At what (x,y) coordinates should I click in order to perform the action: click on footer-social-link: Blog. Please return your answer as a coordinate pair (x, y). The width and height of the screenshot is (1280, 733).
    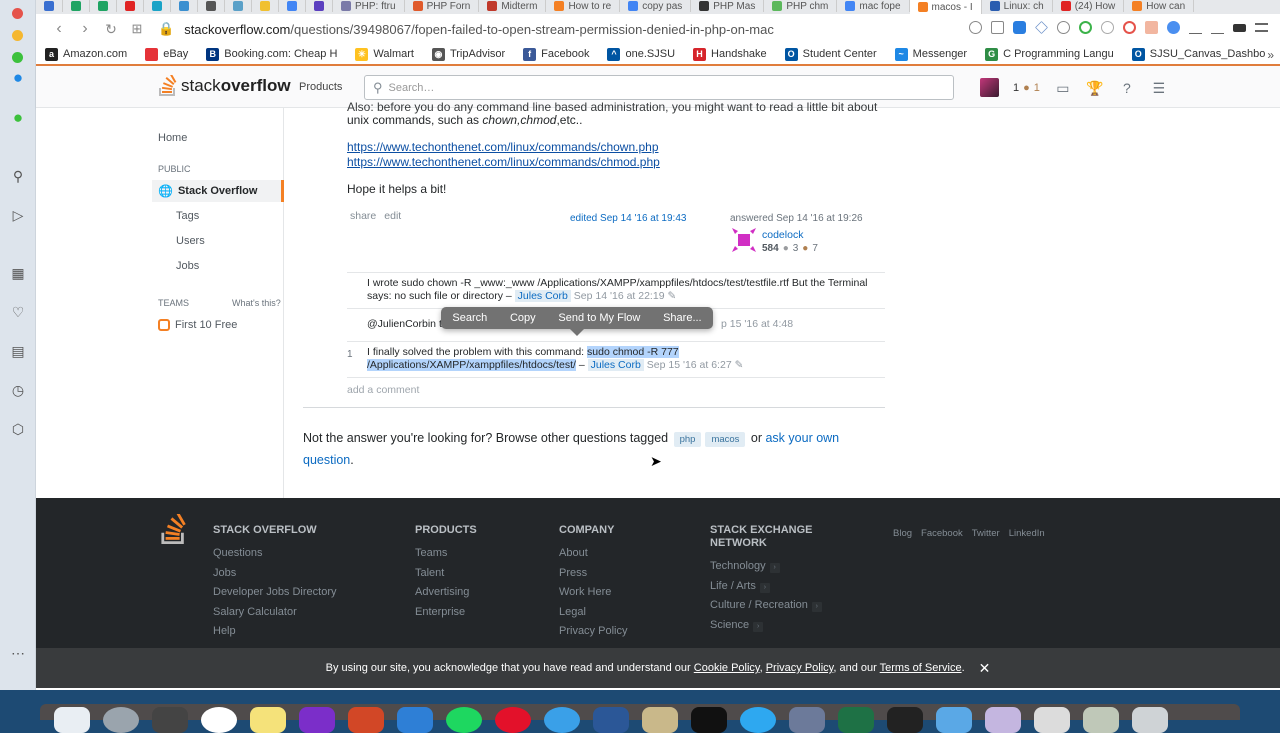
    Looking at the image, I should click on (902, 533).